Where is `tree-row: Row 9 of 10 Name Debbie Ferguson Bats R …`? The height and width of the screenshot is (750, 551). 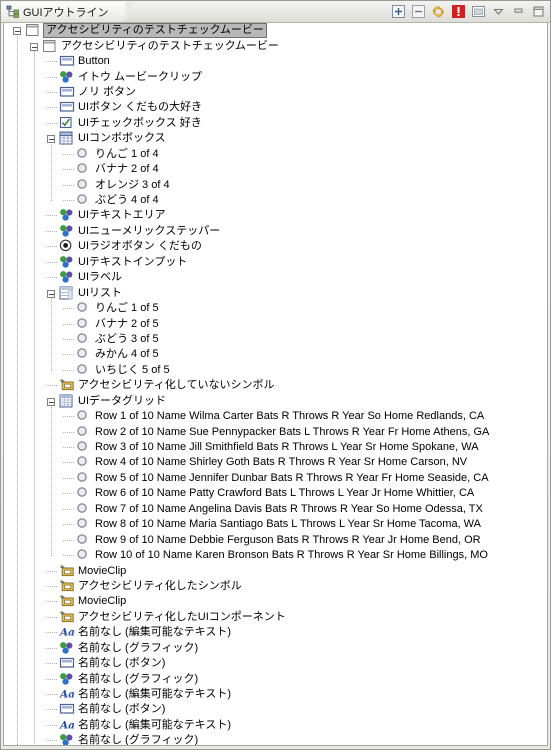
tree-row: Row 9 of 10 Name Debbie Ferguson Bats R … is located at coordinates (275, 539).